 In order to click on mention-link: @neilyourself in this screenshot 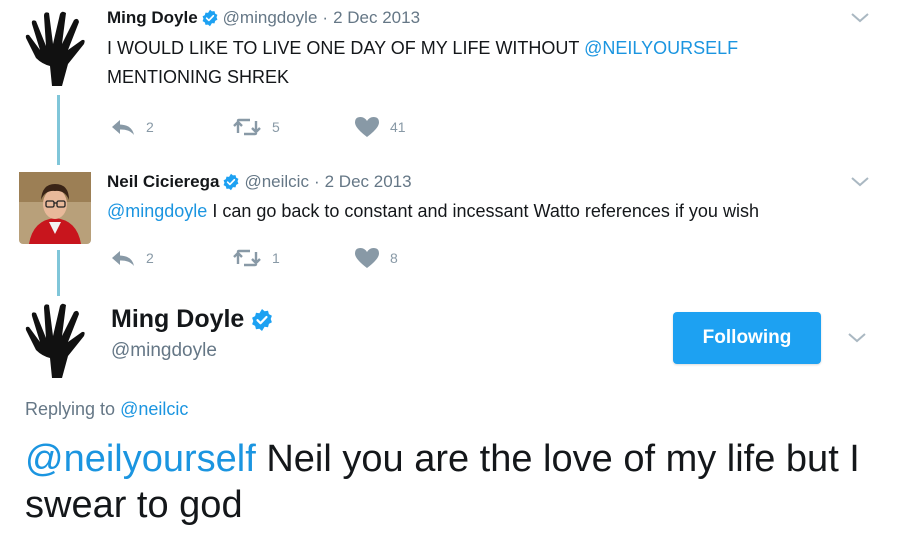, I will do `click(140, 459)`.